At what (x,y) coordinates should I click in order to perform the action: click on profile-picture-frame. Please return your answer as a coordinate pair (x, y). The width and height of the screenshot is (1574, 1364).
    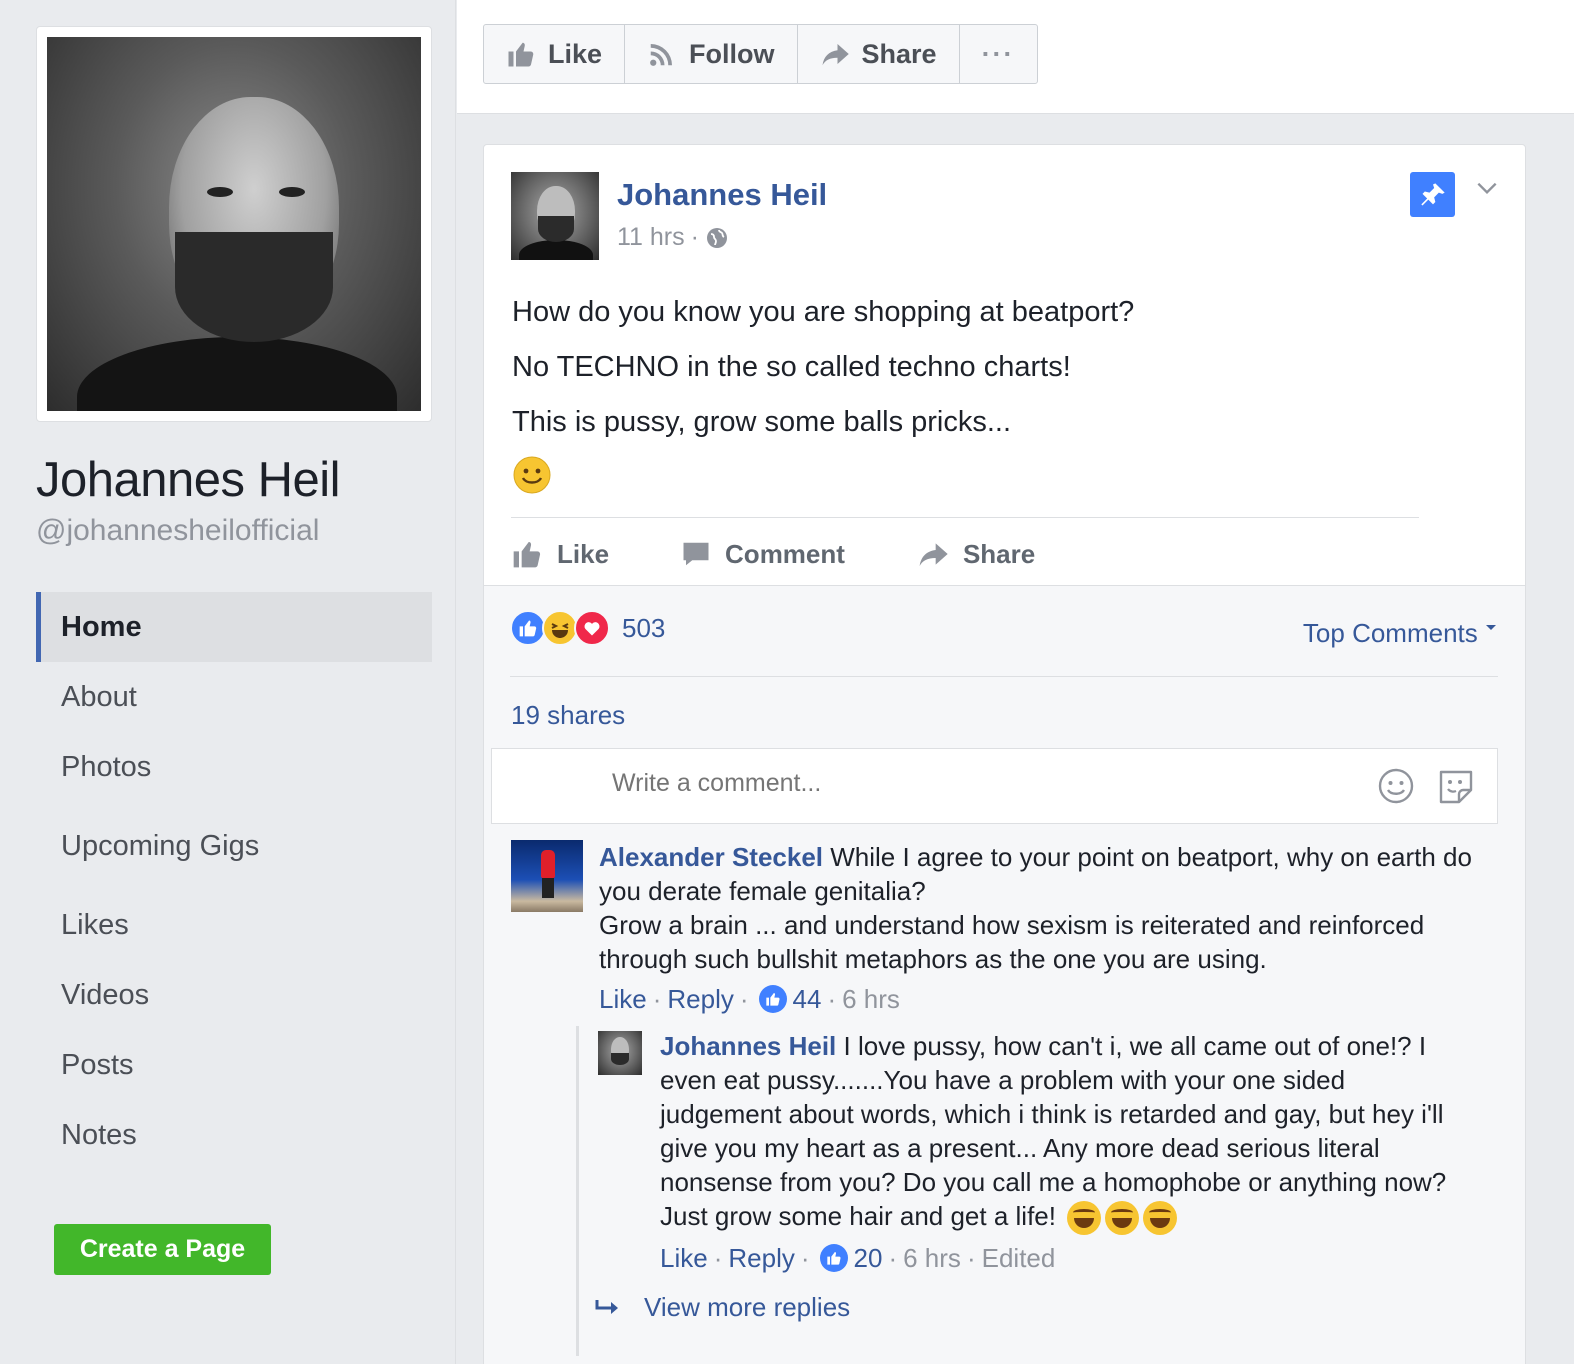
    Looking at the image, I should click on (234, 224).